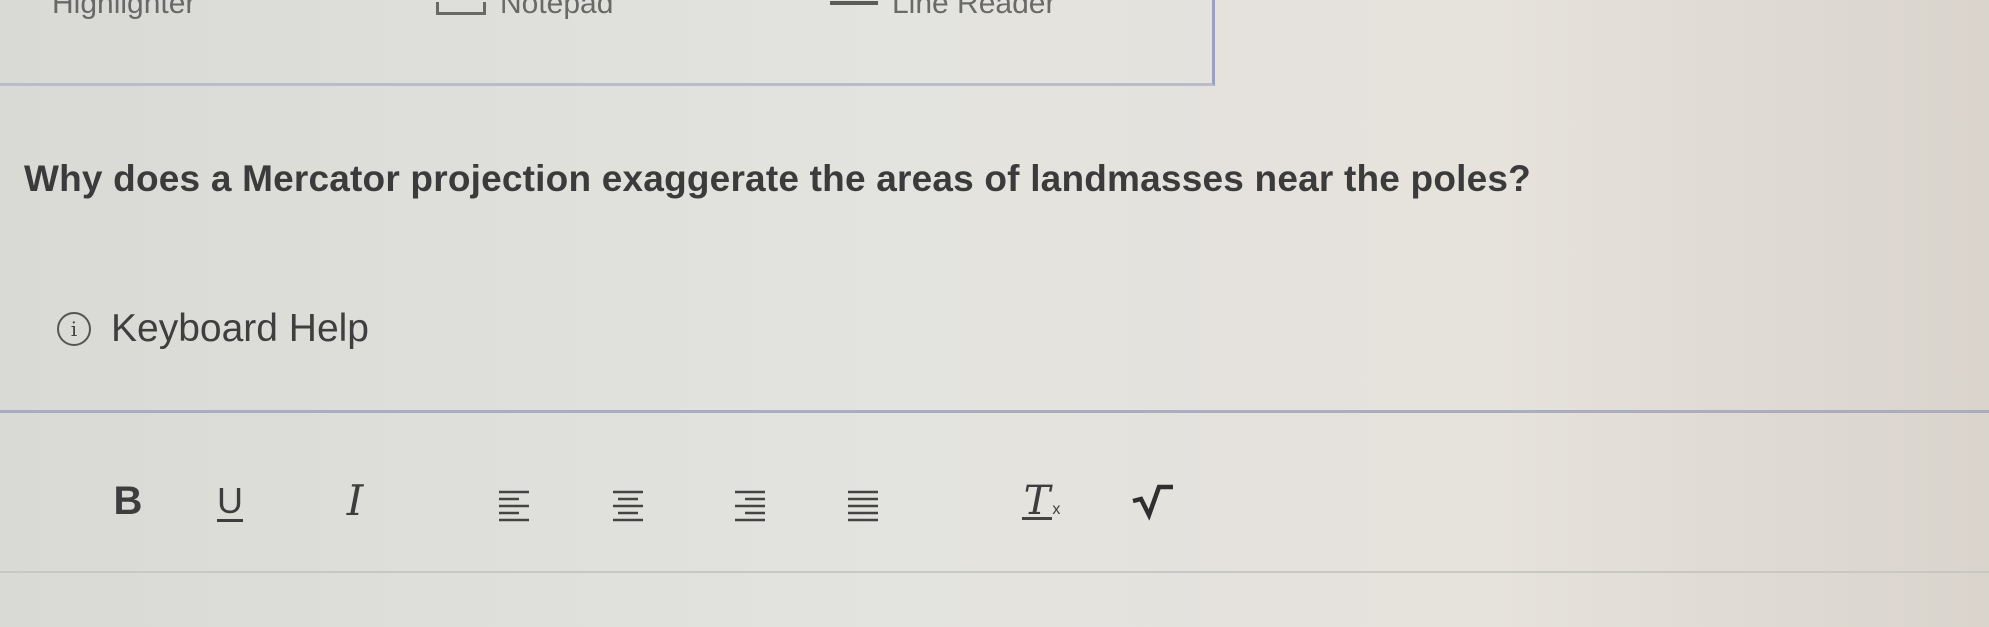  I want to click on keyboard-help-link: i Keyboard Help, so click(213, 329).